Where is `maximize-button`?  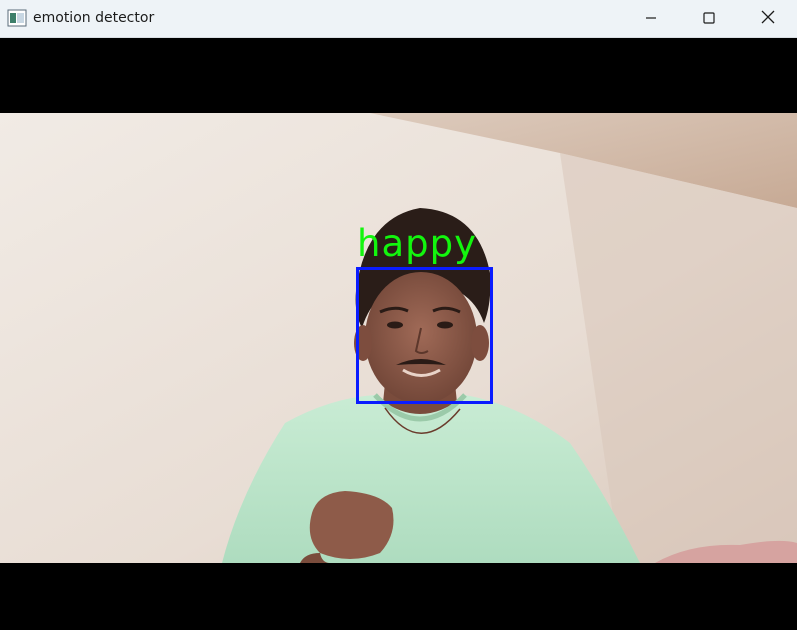
maximize-button is located at coordinates (709, 18).